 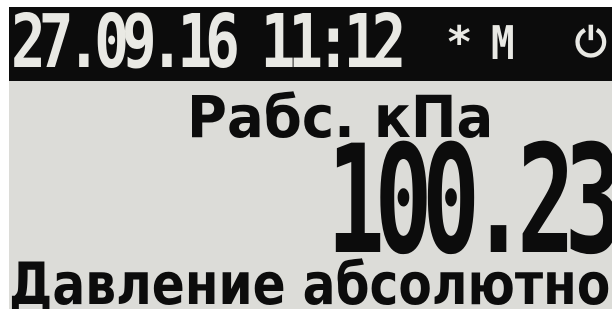 I want to click on power-icon: ⏻, so click(x=591, y=43).